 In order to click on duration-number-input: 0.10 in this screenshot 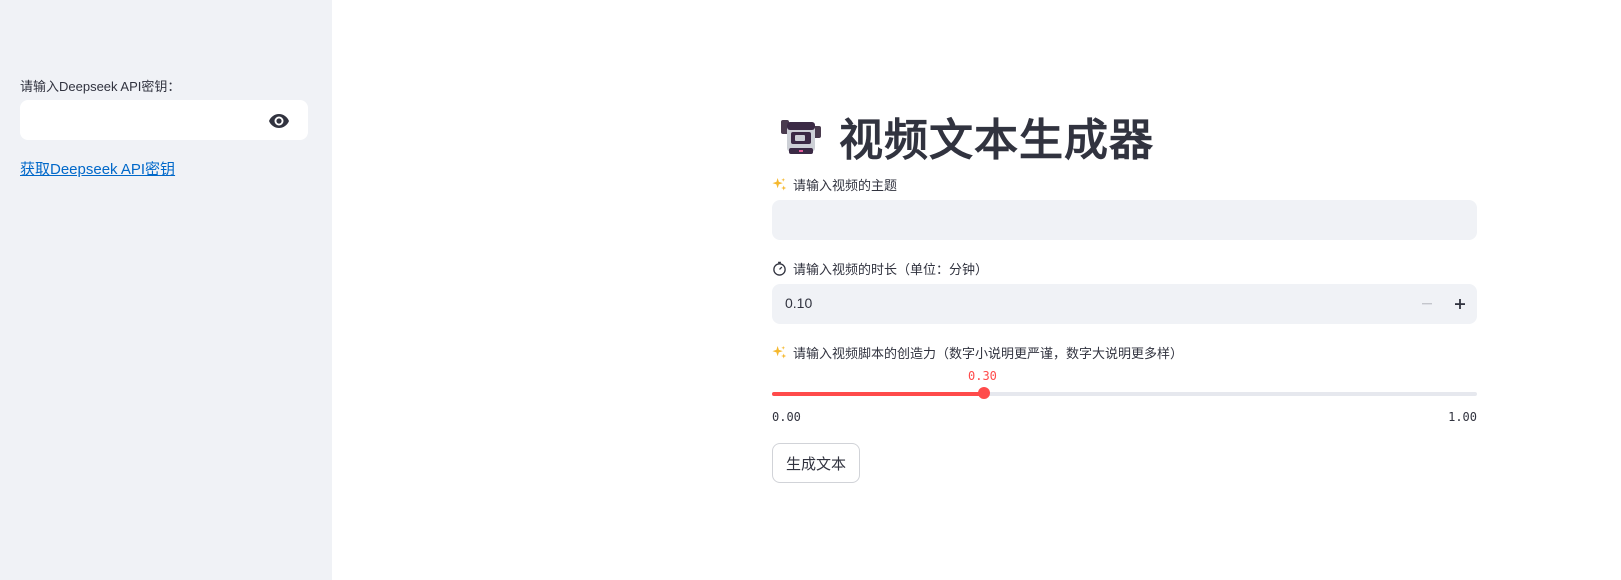, I will do `click(1124, 304)`.